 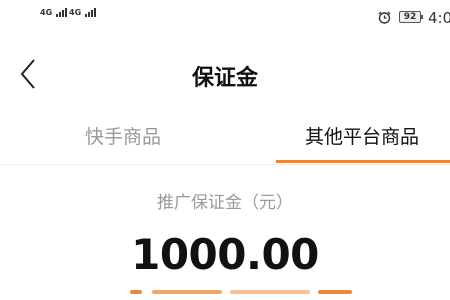 What do you see at coordinates (123, 135) in the screenshot?
I see `tab-kuaishou-products: 快手商品` at bounding box center [123, 135].